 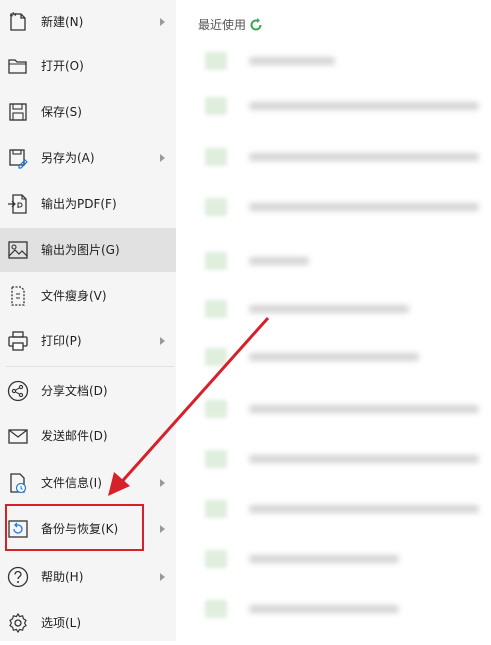 I want to click on menu-item-open: 打开(O), so click(x=88, y=66).